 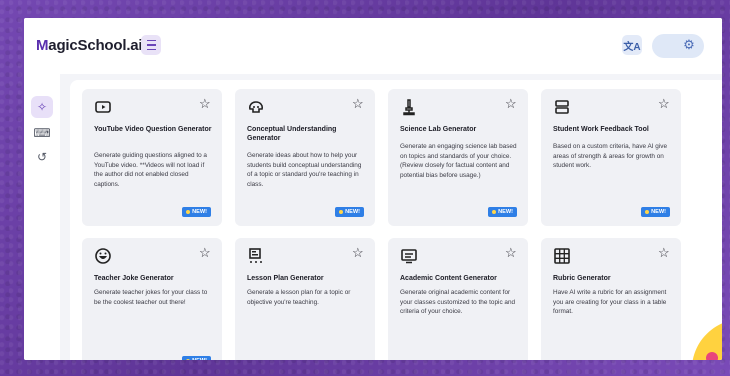 I want to click on tool-title: Academic Content Generator, so click(x=448, y=278).